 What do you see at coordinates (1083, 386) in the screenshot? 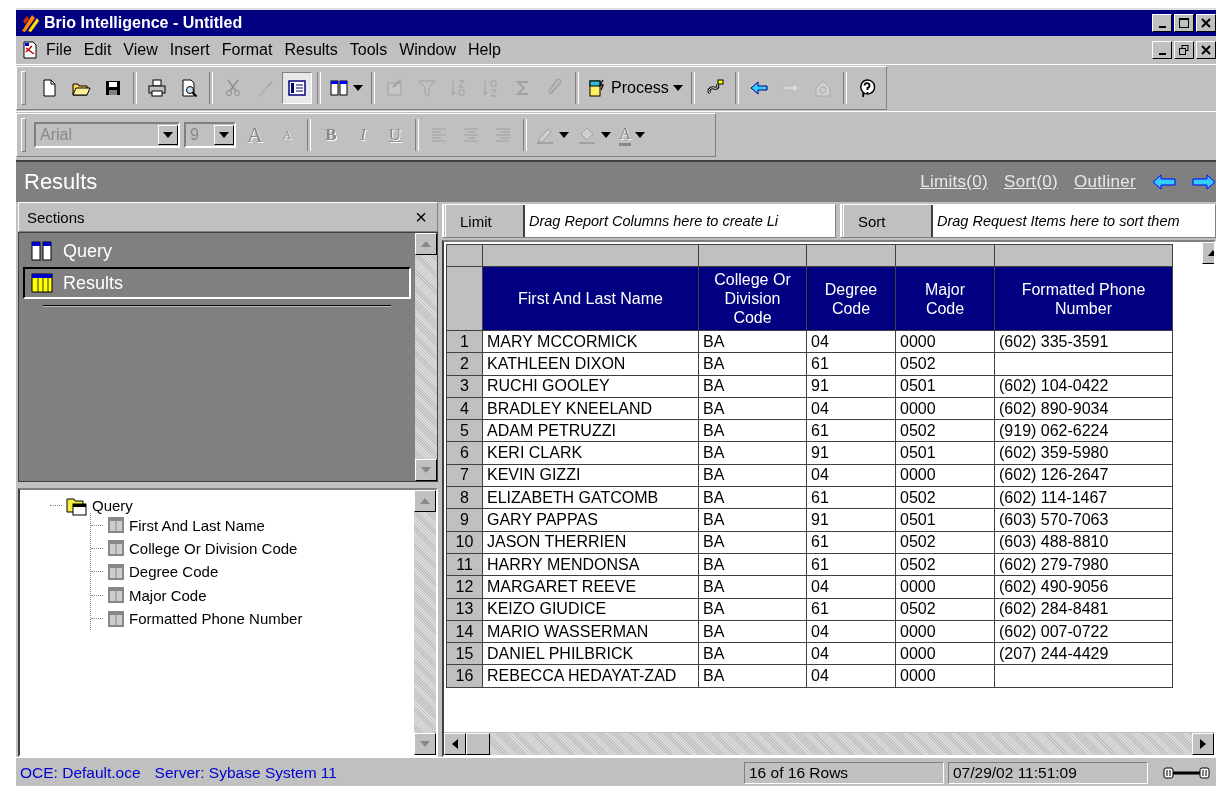
I see `table-cell: (602) 104-0422` at bounding box center [1083, 386].